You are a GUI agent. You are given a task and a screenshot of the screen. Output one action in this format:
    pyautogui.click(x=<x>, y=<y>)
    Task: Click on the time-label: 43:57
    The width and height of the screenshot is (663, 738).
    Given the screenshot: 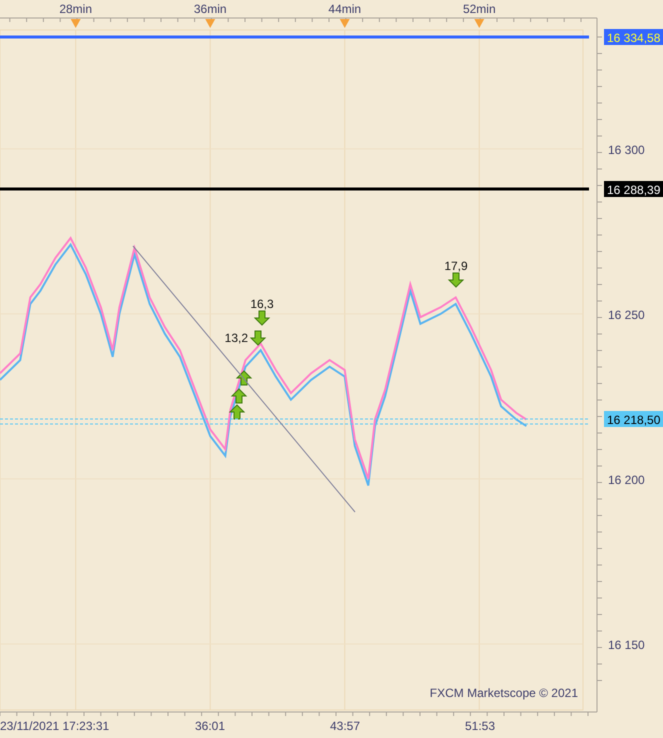 What is the action you would take?
    pyautogui.click(x=345, y=726)
    